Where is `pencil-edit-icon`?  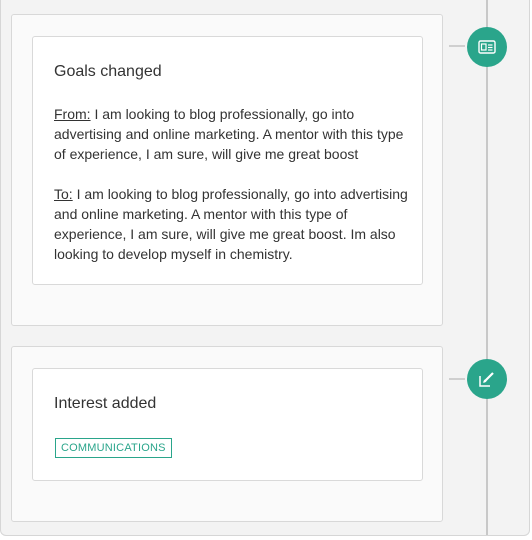 pencil-edit-icon is located at coordinates (487, 379).